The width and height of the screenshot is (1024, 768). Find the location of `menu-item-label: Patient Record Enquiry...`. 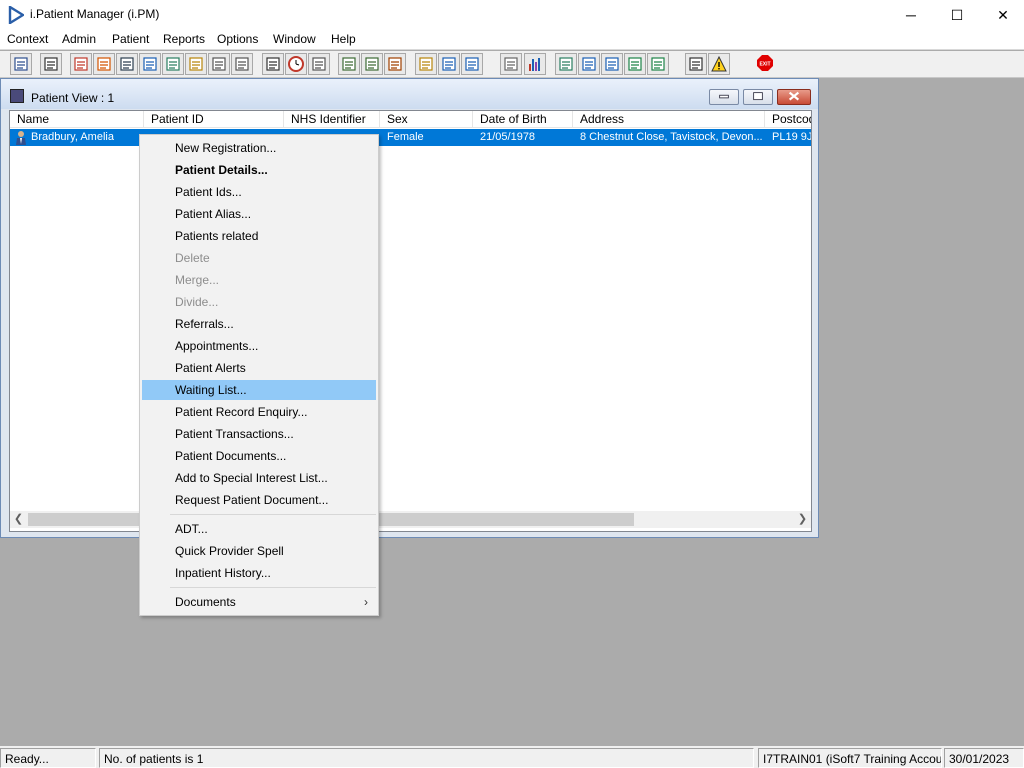

menu-item-label: Patient Record Enquiry... is located at coordinates (241, 412).